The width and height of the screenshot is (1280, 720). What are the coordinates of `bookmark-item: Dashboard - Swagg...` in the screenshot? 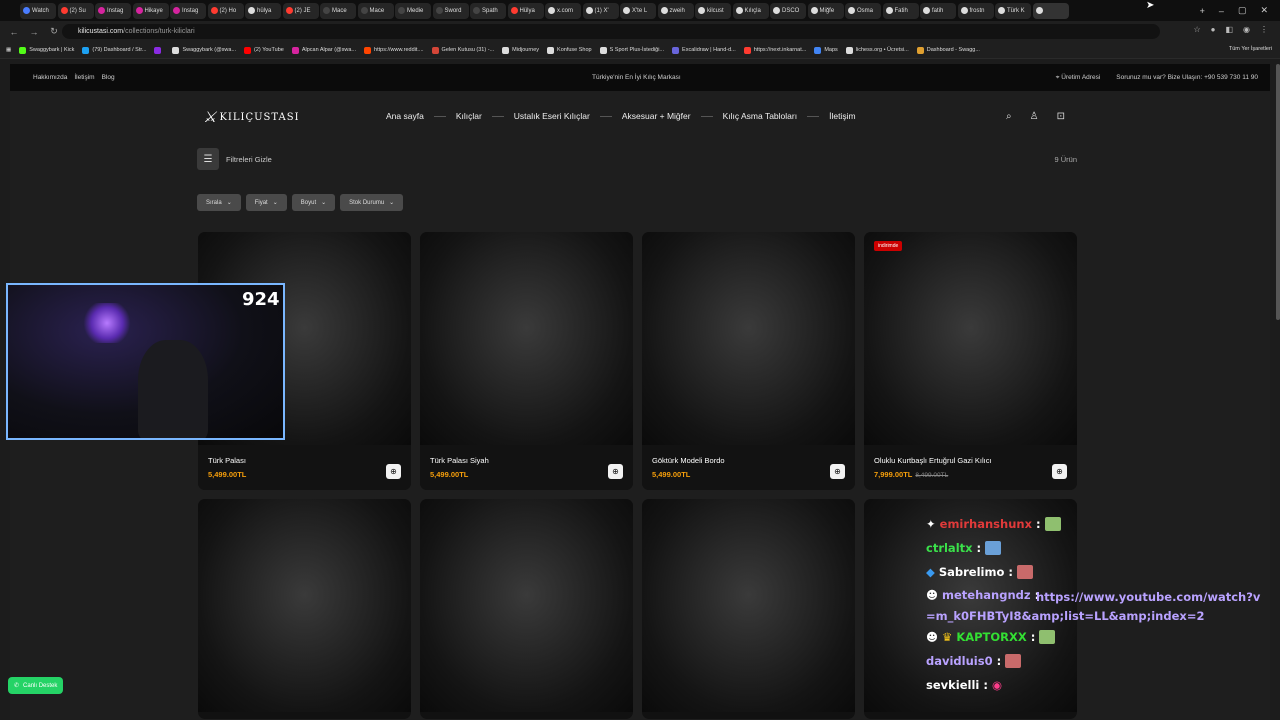 It's located at (948, 50).